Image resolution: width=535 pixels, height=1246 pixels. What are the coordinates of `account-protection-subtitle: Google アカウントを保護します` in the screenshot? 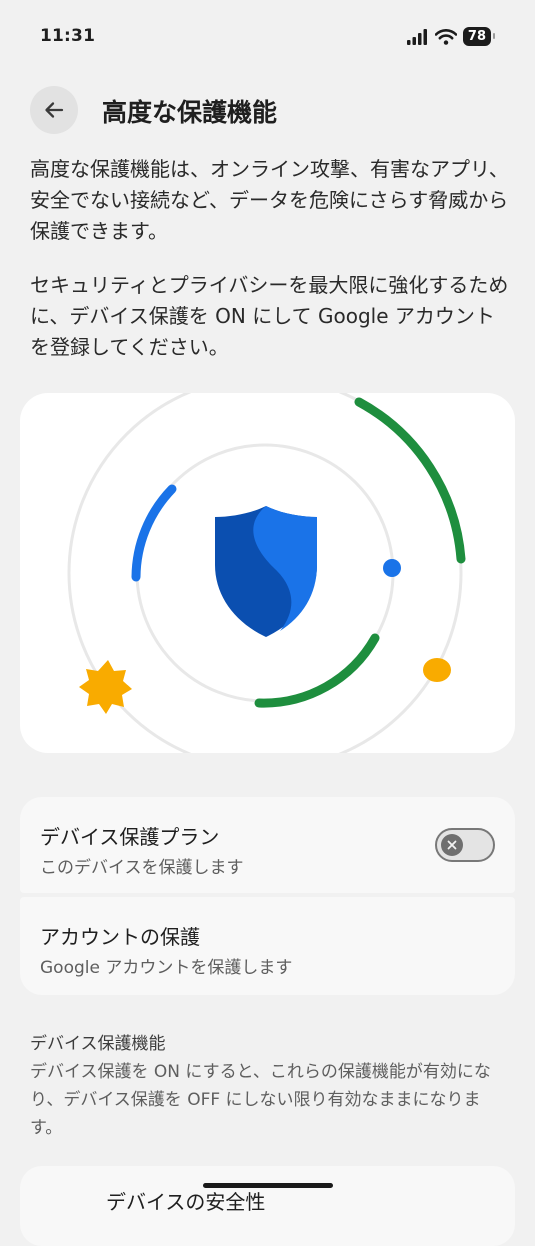 It's located at (166, 968).